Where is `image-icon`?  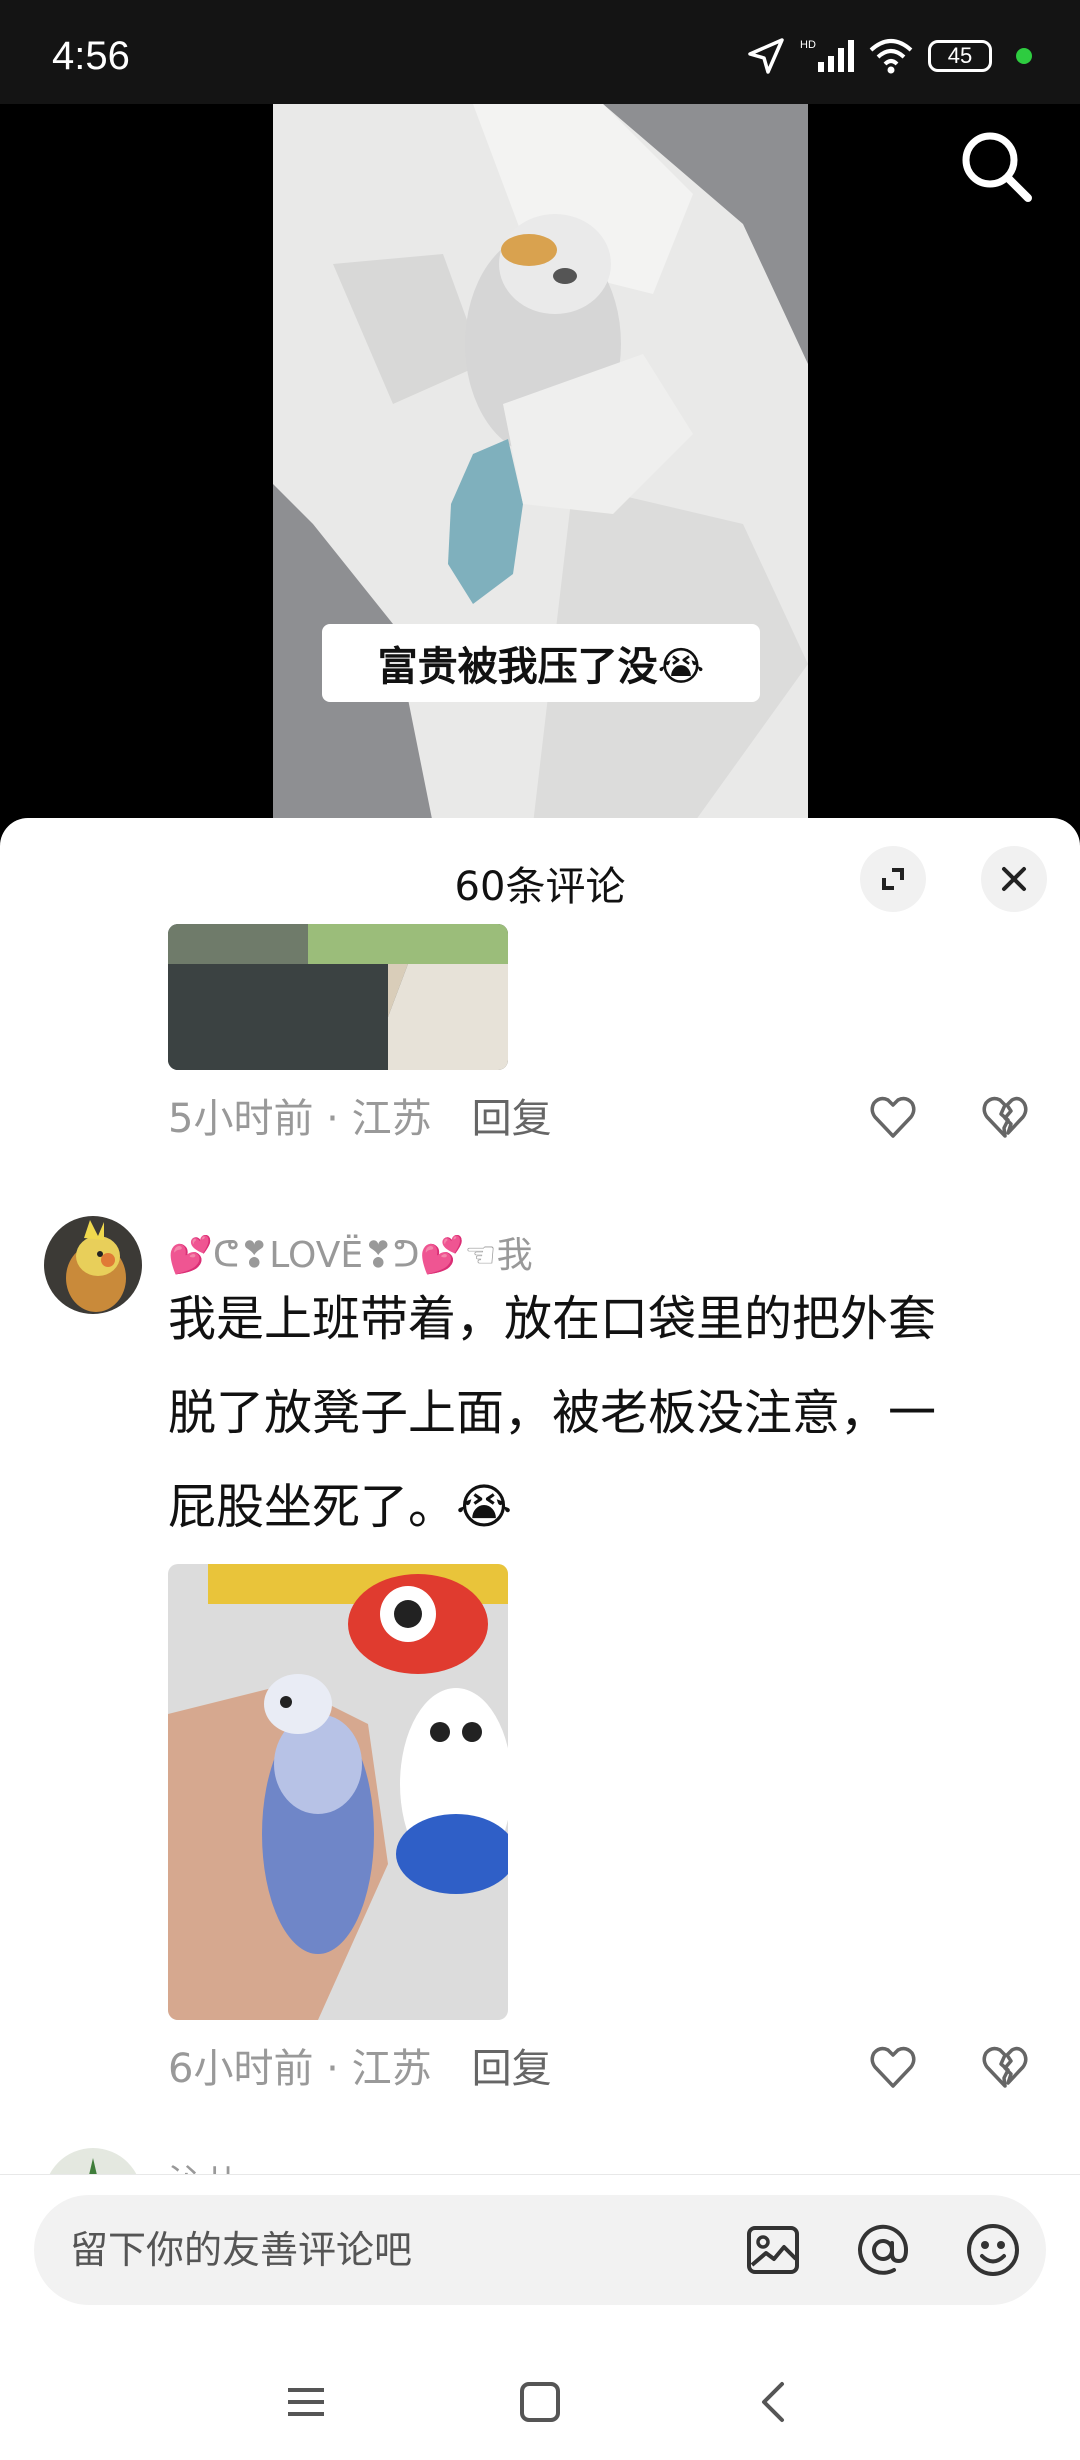
image-icon is located at coordinates (773, 2250).